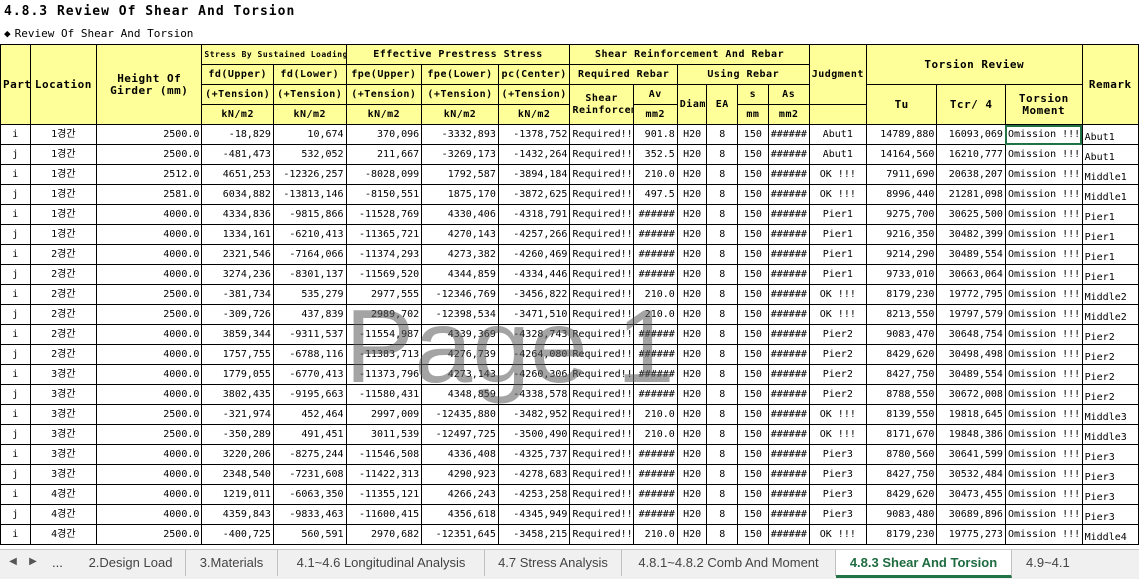 The width and height of the screenshot is (1139, 579). I want to click on tab-scroll-right-icon: ▶, so click(33, 561).